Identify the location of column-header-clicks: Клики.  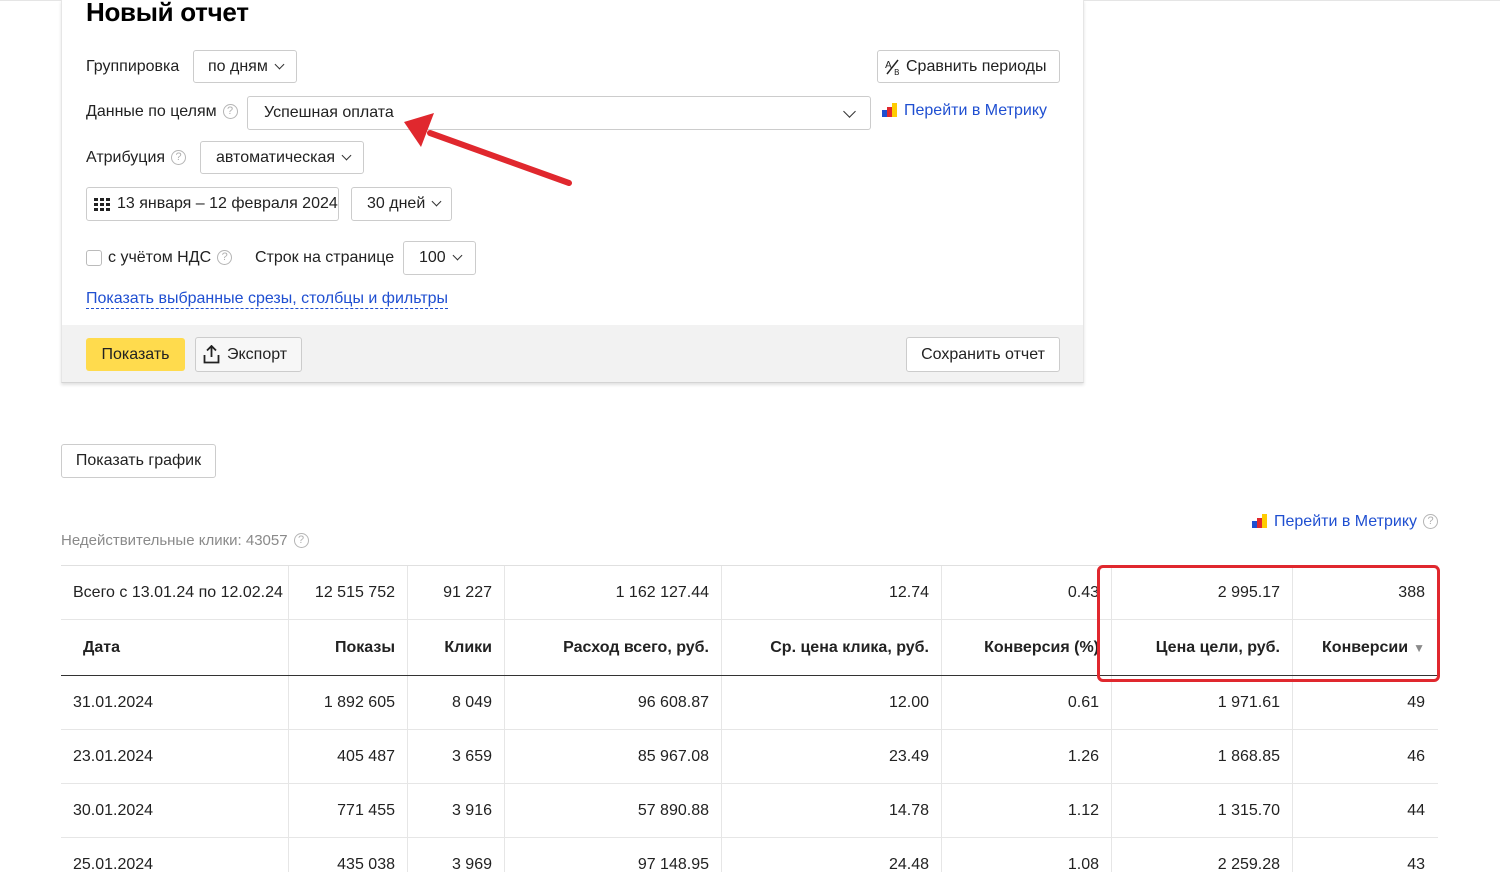
(456, 647).